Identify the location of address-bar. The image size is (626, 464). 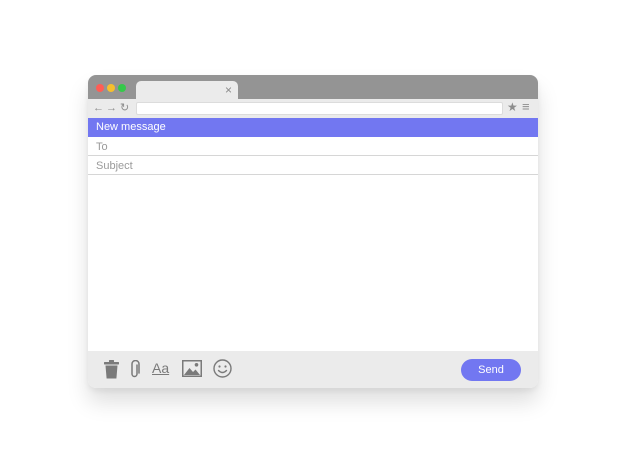
(319, 108).